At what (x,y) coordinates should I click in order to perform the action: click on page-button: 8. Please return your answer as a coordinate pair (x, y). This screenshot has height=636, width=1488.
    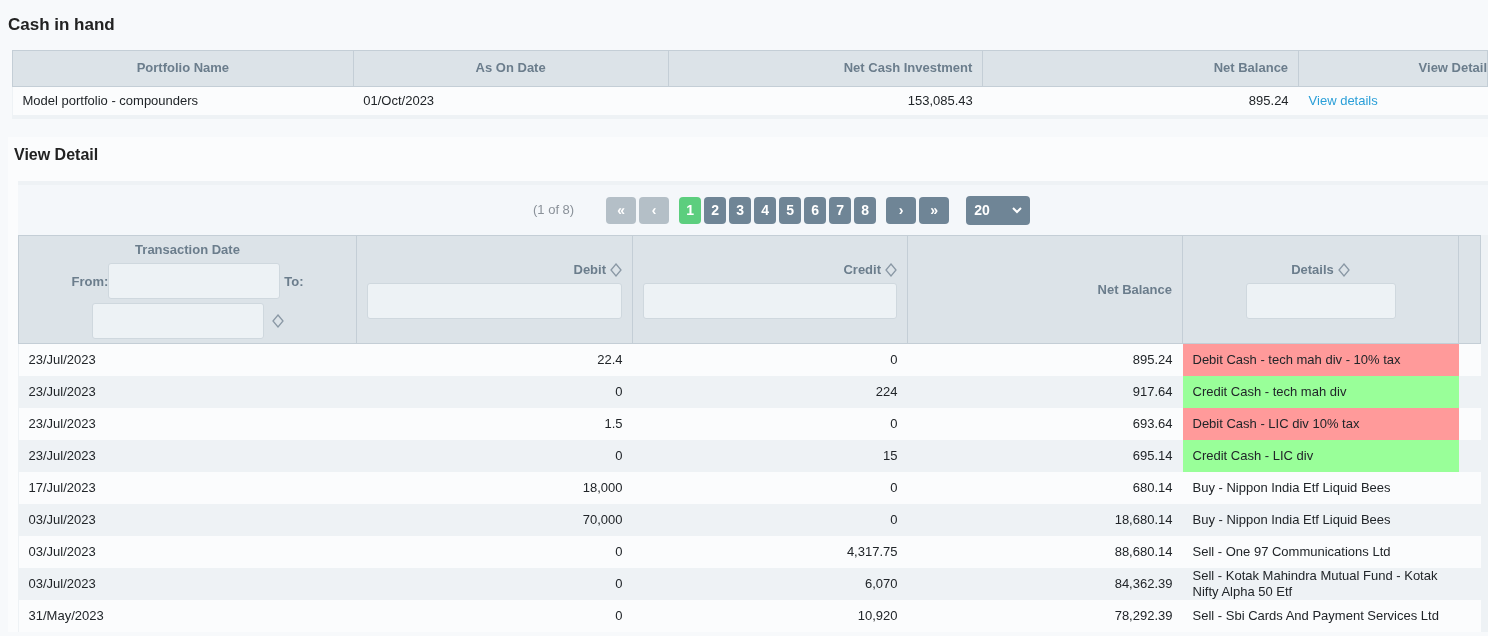
    Looking at the image, I should click on (865, 210).